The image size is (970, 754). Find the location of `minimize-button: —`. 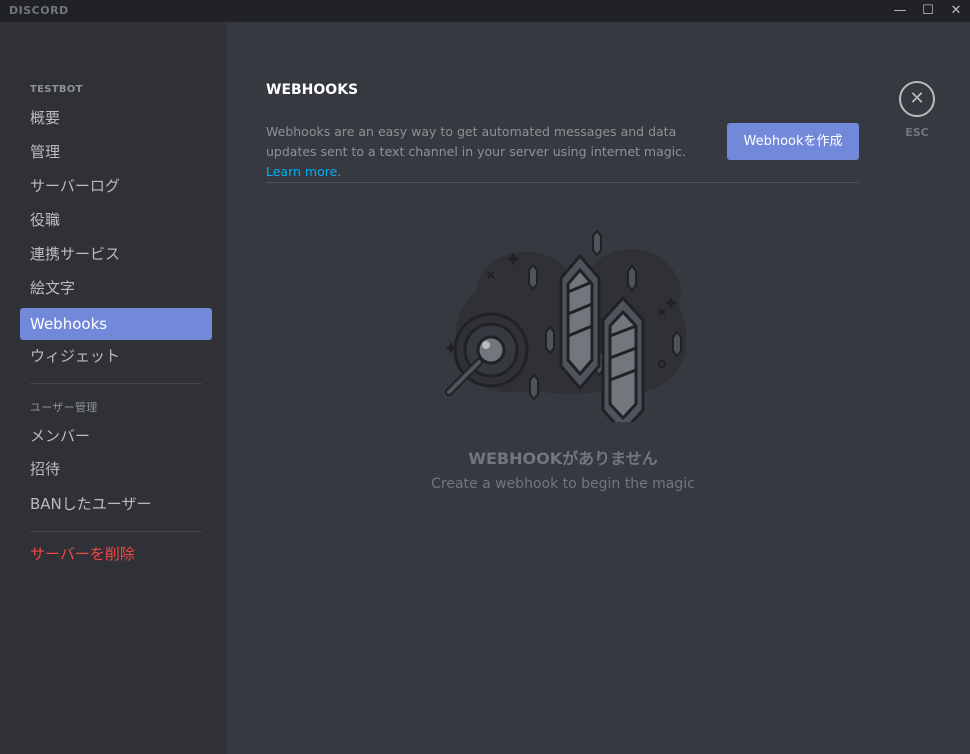

minimize-button: — is located at coordinates (900, 11).